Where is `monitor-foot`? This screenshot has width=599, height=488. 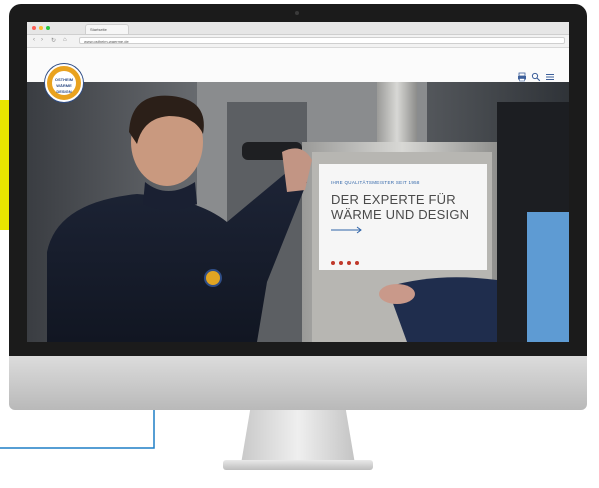
monitor-foot is located at coordinates (298, 465).